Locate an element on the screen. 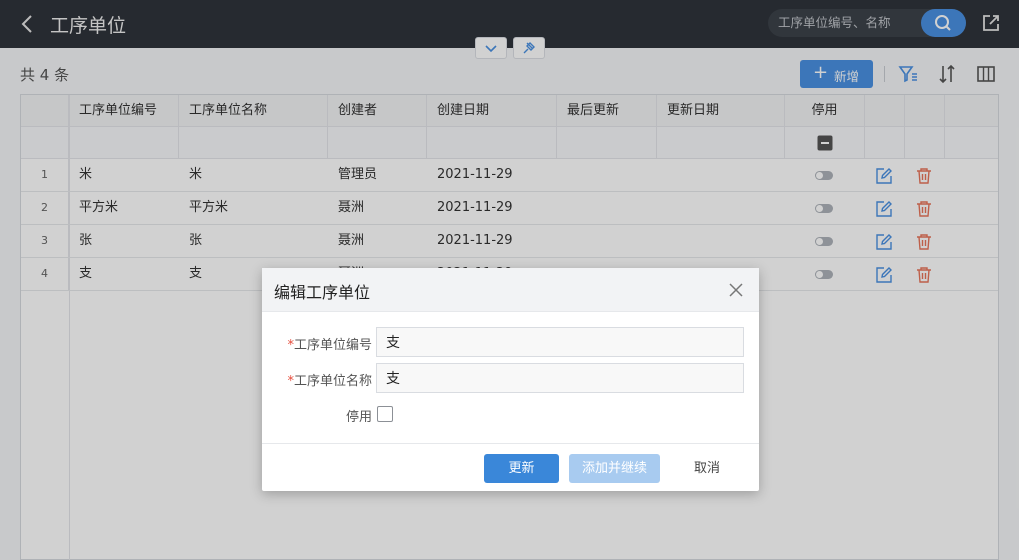 This screenshot has width=1019, height=560. code-field-label: *工序单位编号 is located at coordinates (317, 343).